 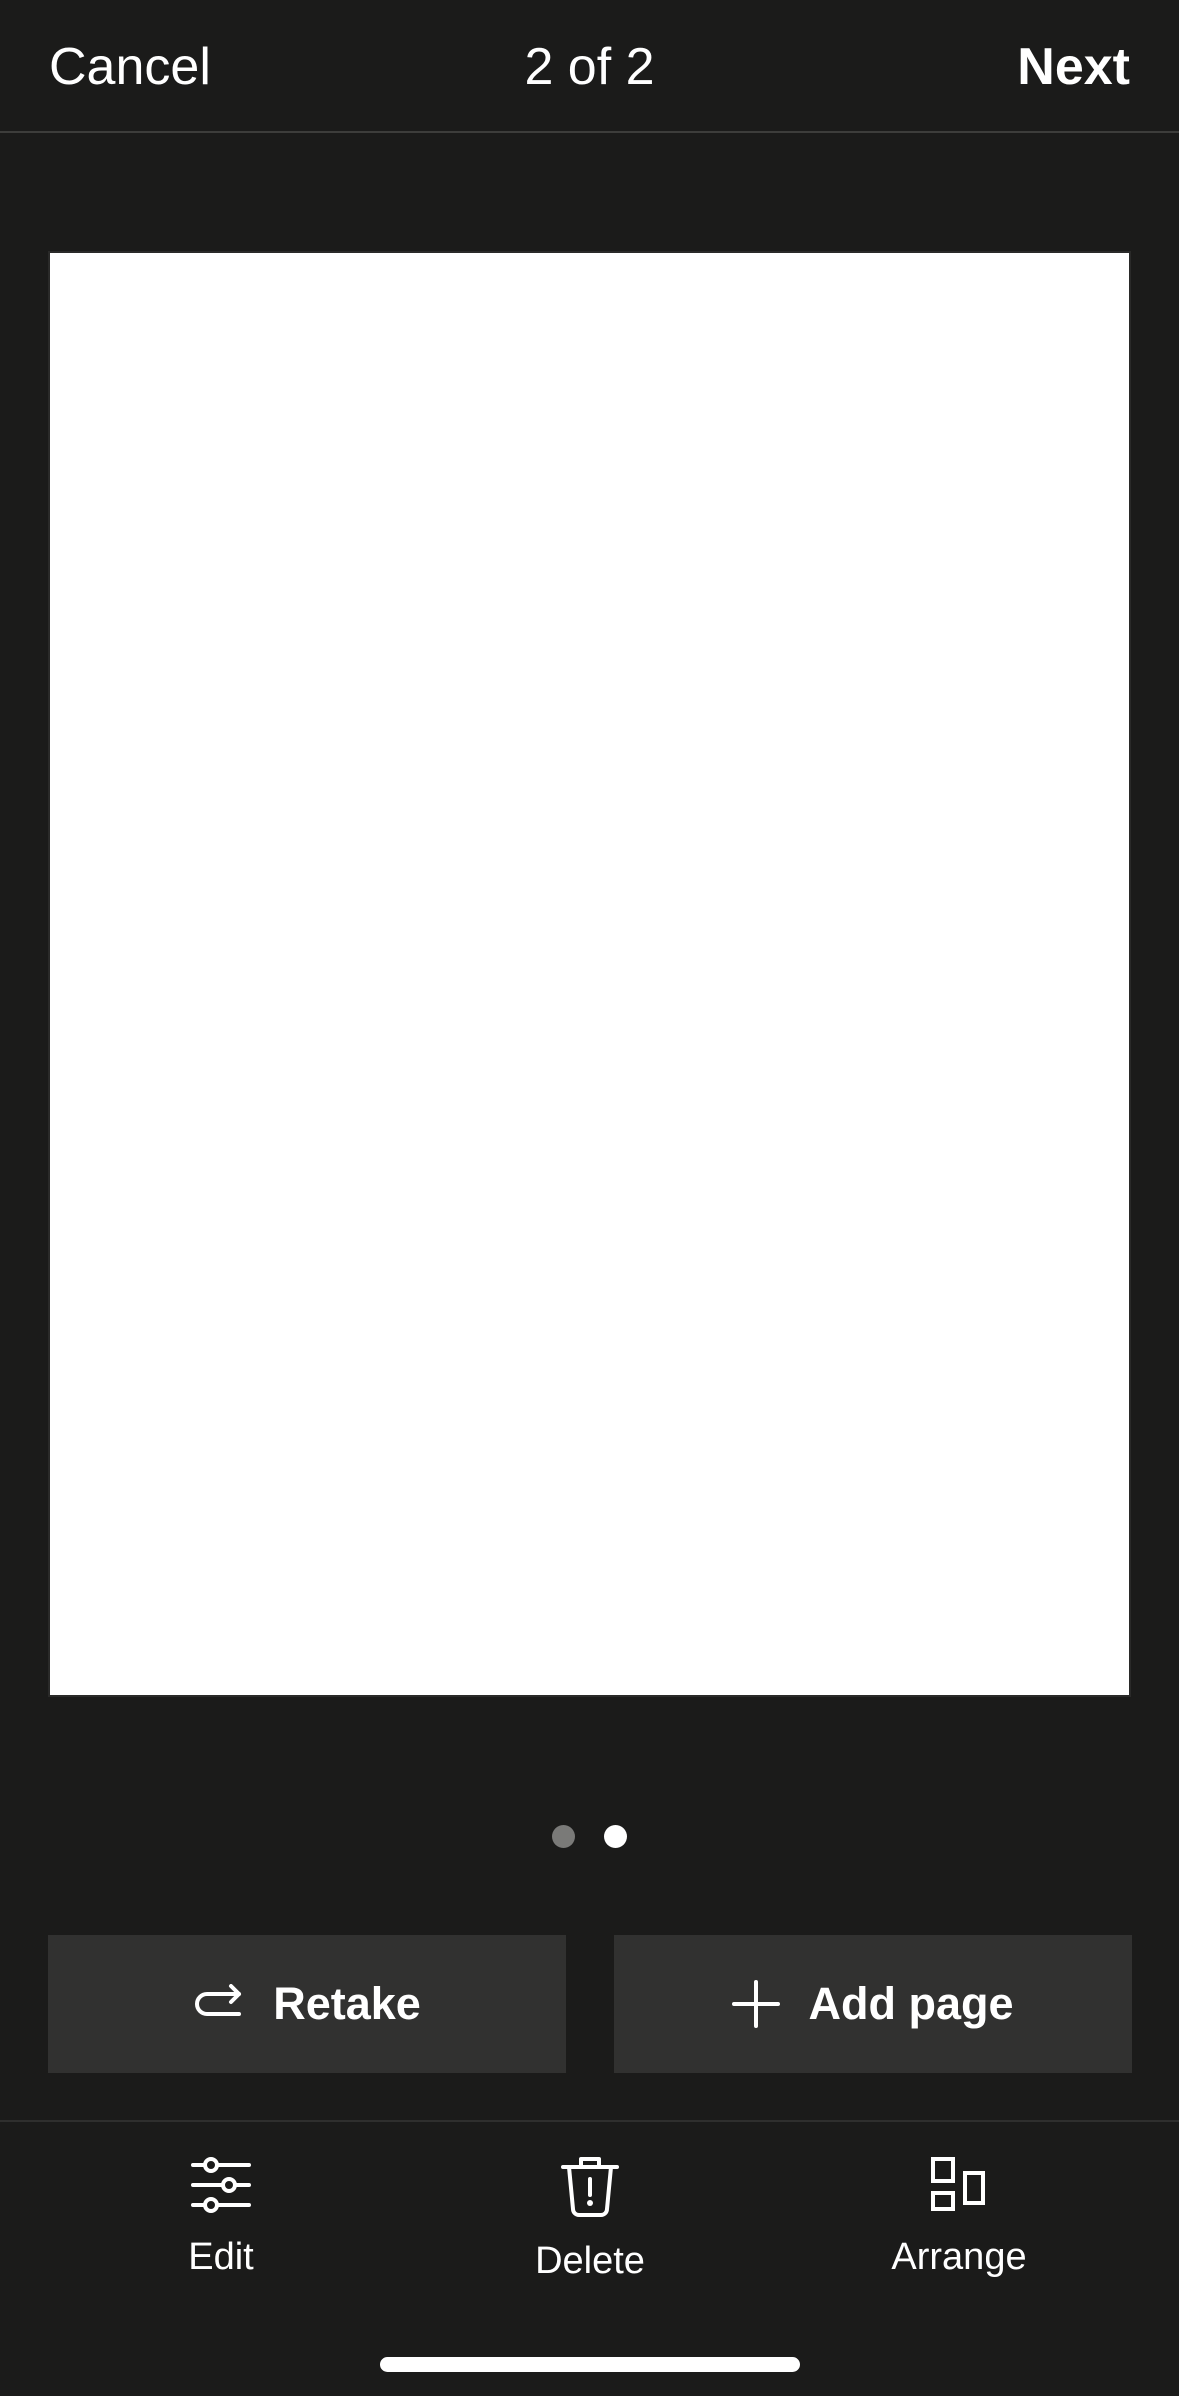 I want to click on add-page-button: Add page, so click(x=873, y=2004).